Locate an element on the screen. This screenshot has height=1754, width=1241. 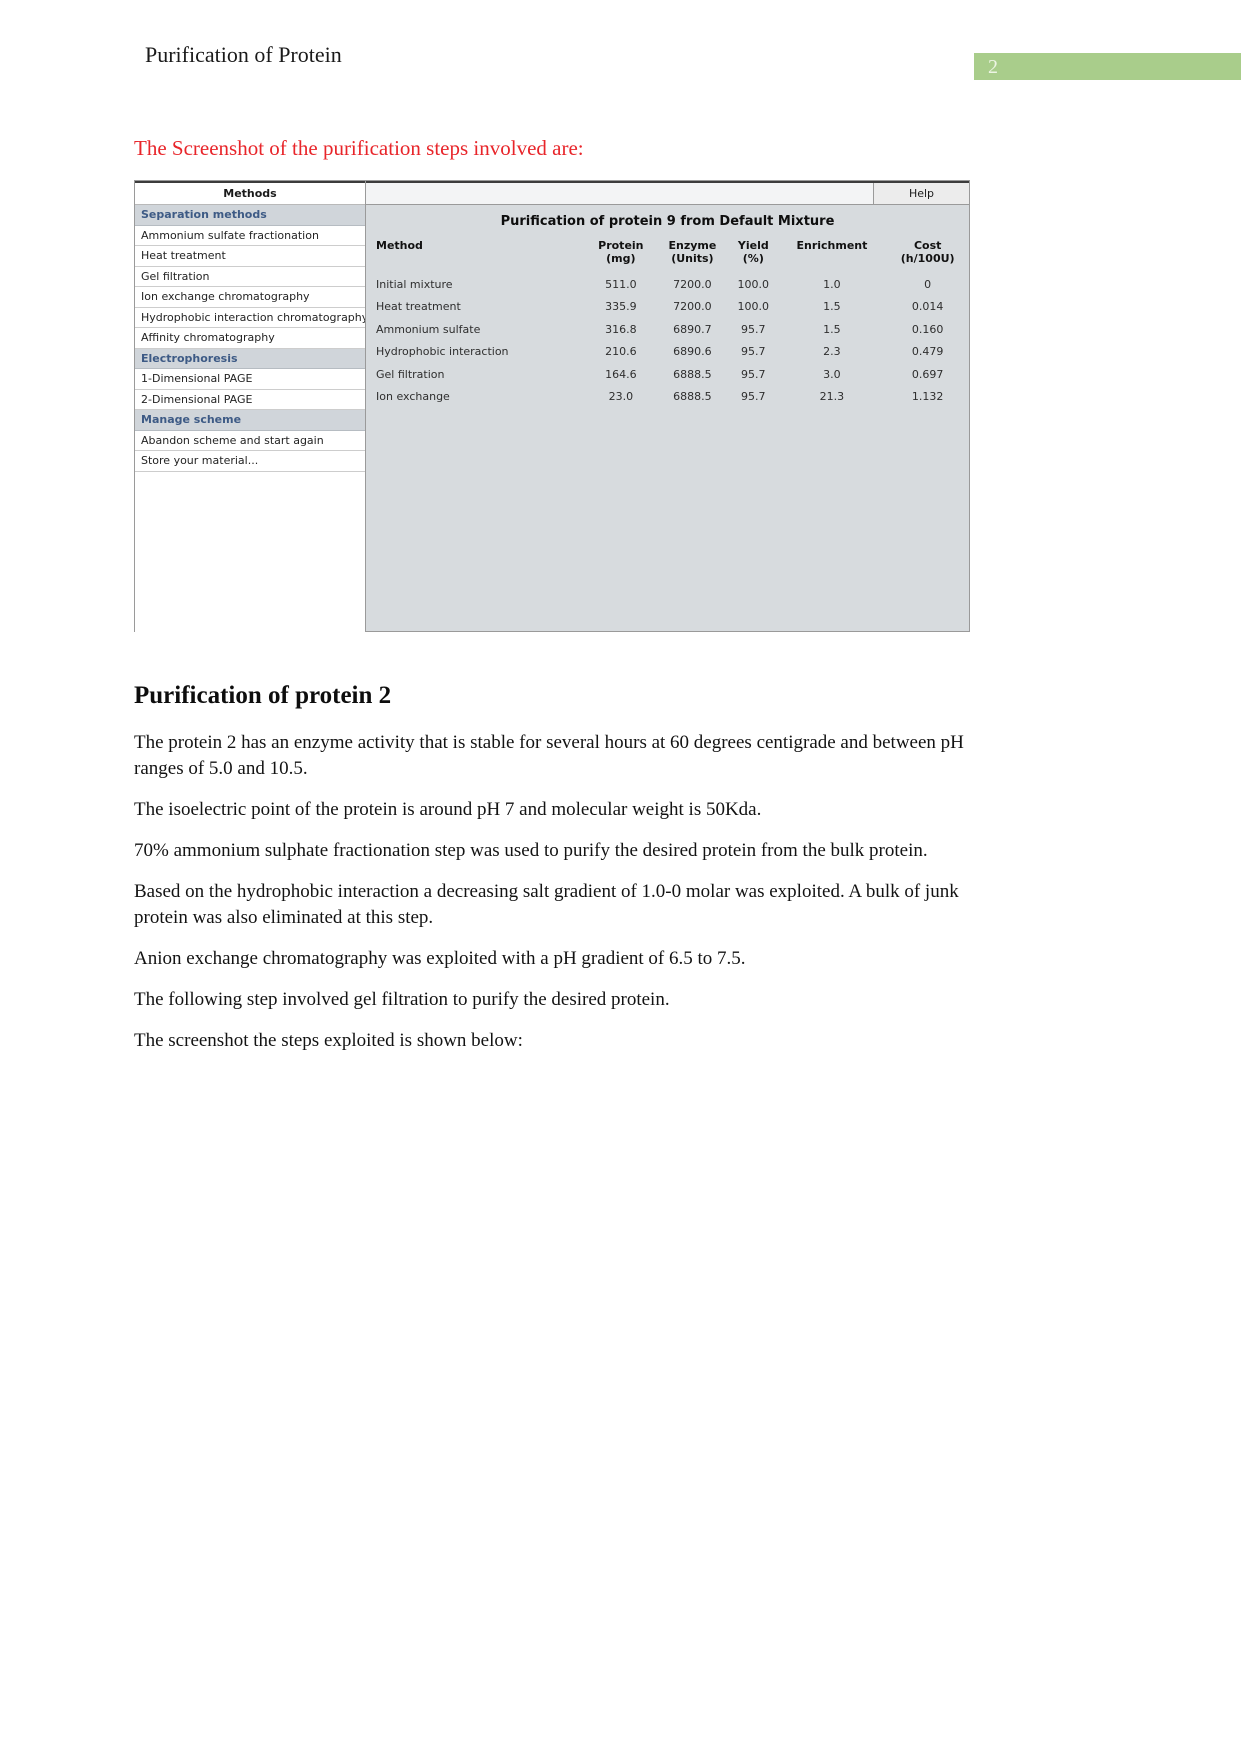
table-cell-protein: 210.6 is located at coordinates (621, 352).